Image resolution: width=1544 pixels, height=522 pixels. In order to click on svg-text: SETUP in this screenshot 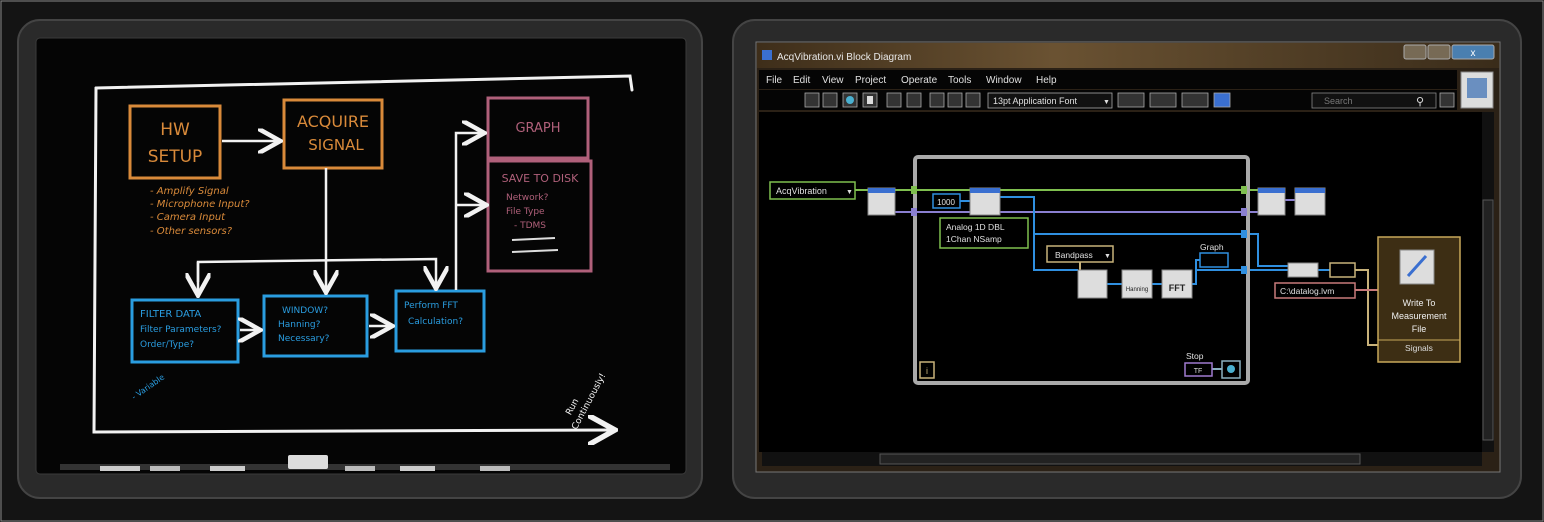, I will do `click(175, 157)`.